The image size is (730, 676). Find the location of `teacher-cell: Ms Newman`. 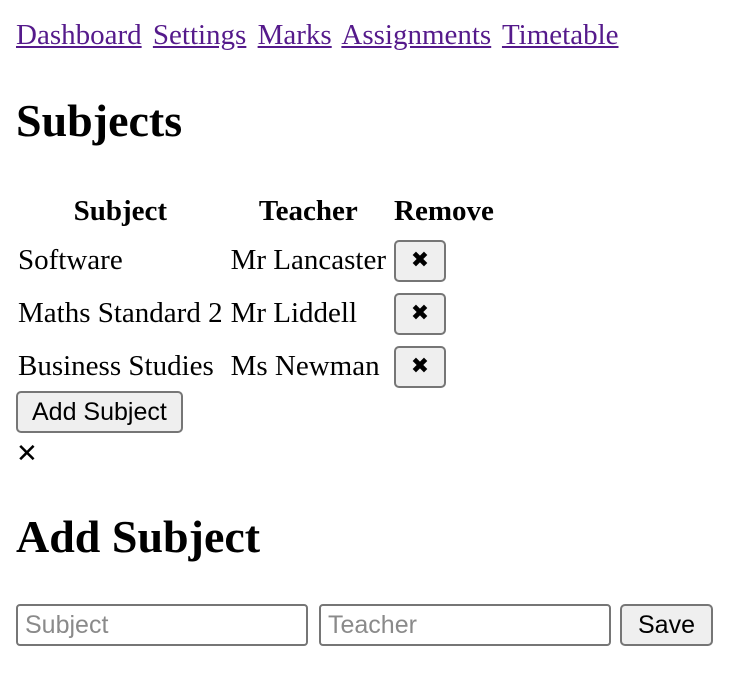

teacher-cell: Ms Newman is located at coordinates (305, 366).